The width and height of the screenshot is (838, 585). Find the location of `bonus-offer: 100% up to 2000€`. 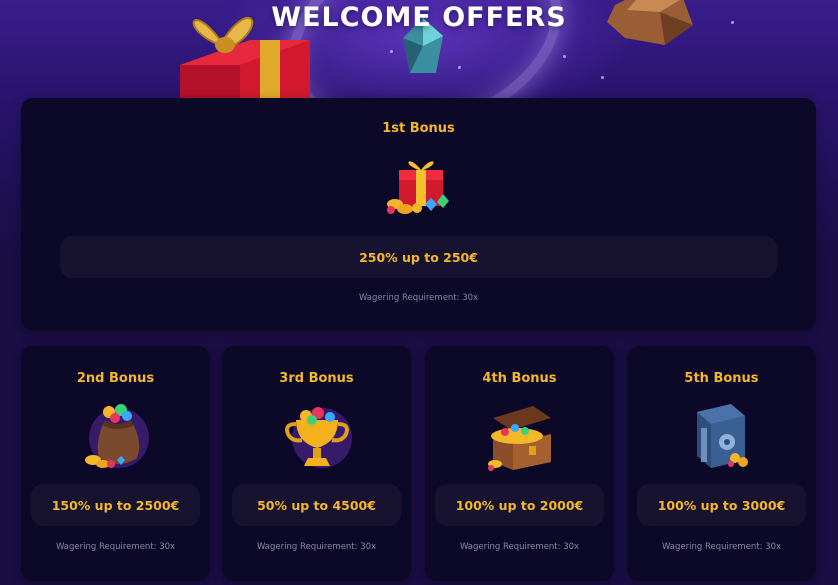

bonus-offer: 100% up to 2000€ is located at coordinates (519, 505).